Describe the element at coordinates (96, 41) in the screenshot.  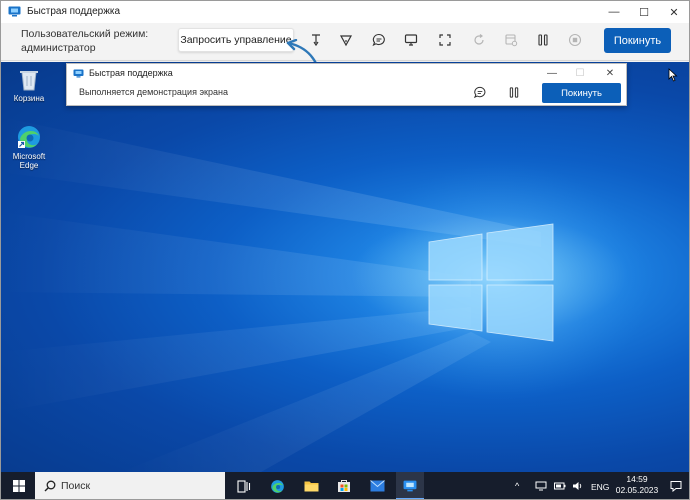
I see `user-mode-text: Пользовательский режим: администратор` at that location.